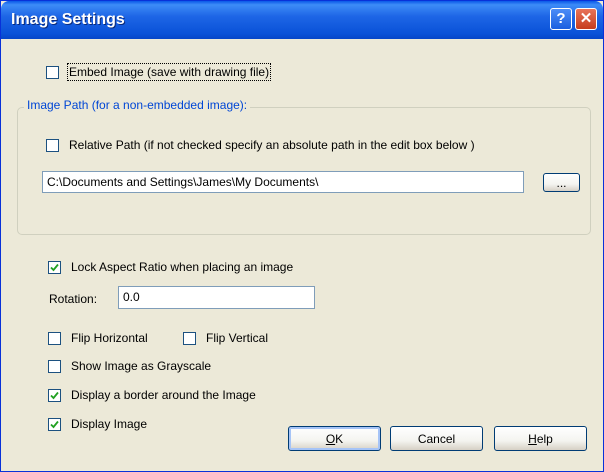  What do you see at coordinates (586, 19) in the screenshot?
I see `close-icon: ✕` at bounding box center [586, 19].